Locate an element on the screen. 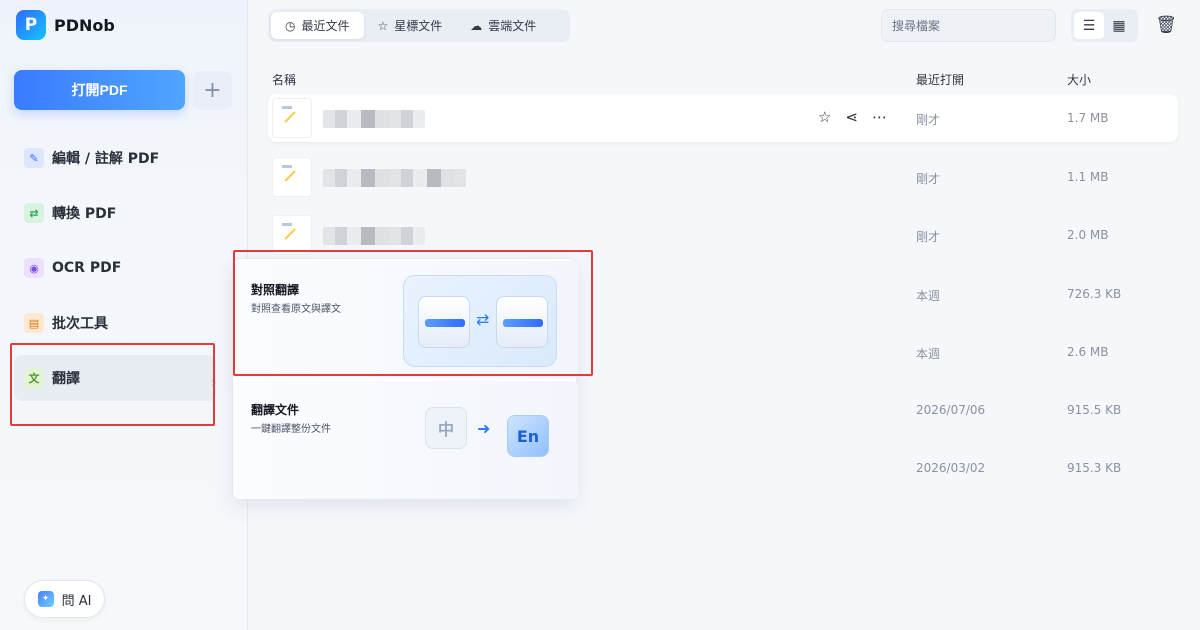  file-tabs: ◷ 最近文件 ☆ 星標文件 ☁ 雲端文件 is located at coordinates (419, 25).